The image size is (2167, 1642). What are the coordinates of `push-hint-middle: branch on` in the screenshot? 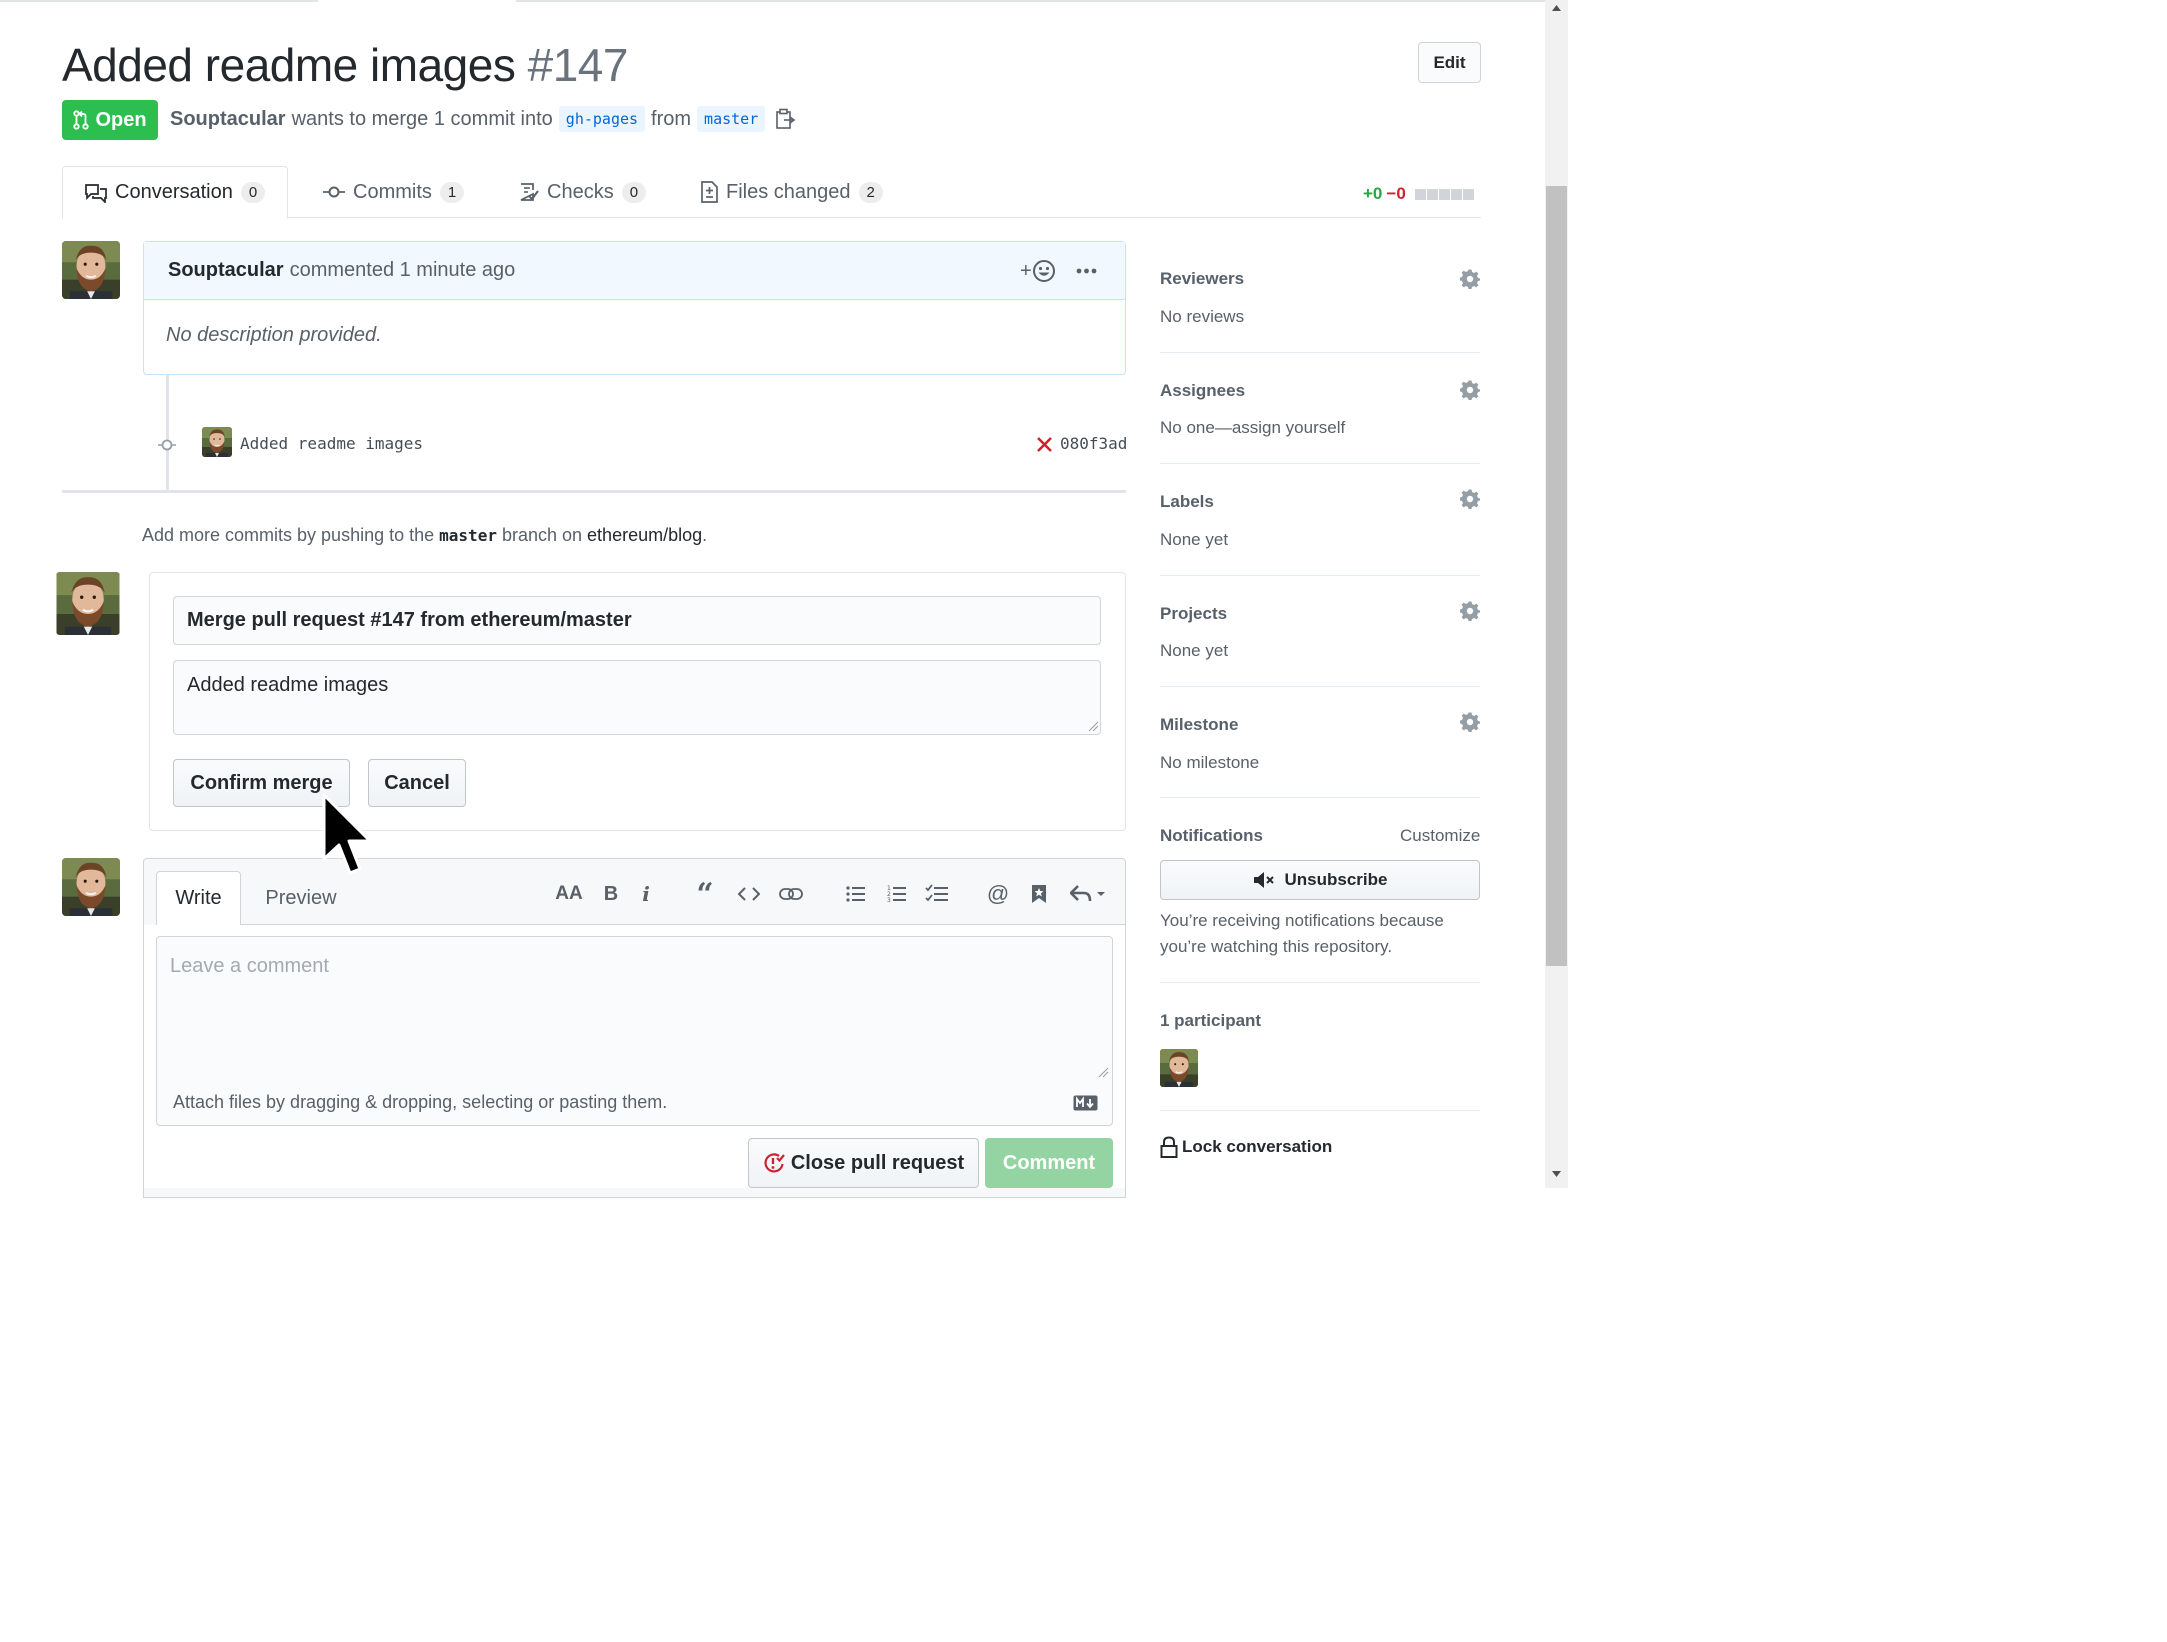 It's located at (542, 535).